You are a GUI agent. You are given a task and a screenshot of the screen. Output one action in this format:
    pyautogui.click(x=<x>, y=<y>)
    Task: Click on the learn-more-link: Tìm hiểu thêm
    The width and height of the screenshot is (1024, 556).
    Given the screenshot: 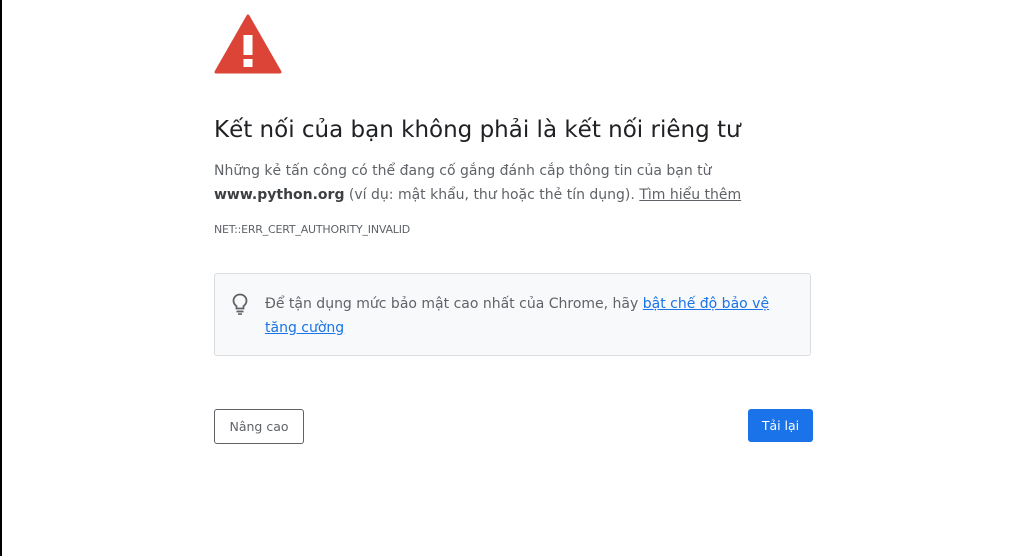 What is the action you would take?
    pyautogui.click(x=690, y=195)
    